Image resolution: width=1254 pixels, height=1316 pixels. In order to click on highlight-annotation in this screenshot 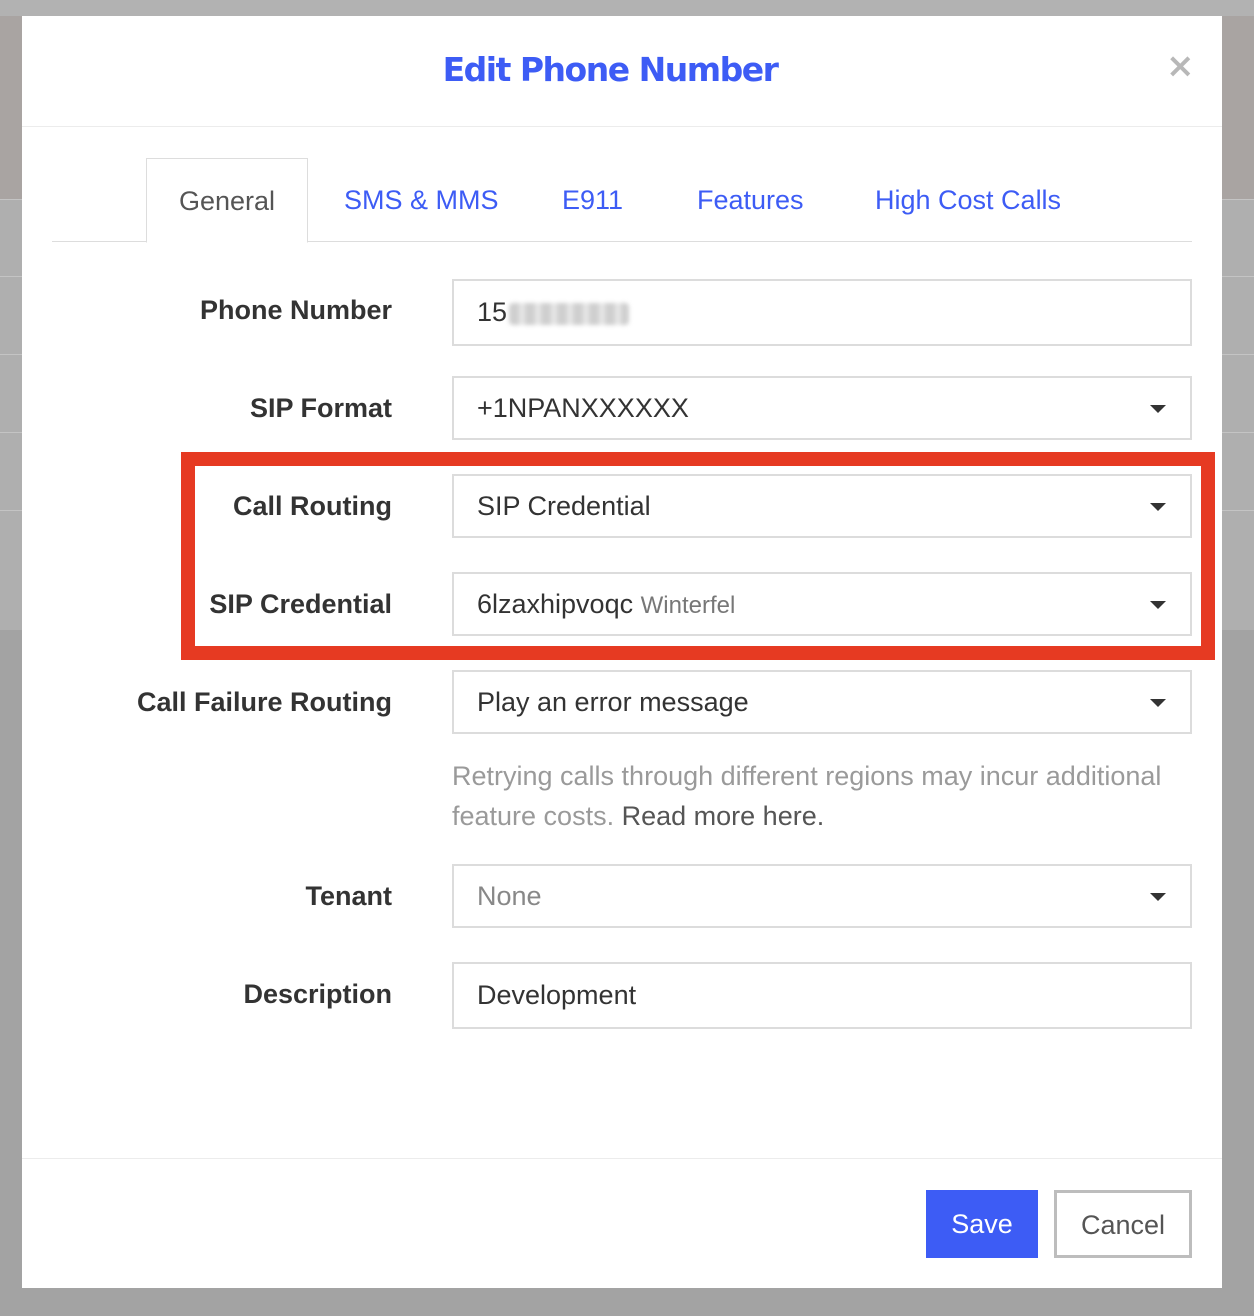, I will do `click(698, 556)`.